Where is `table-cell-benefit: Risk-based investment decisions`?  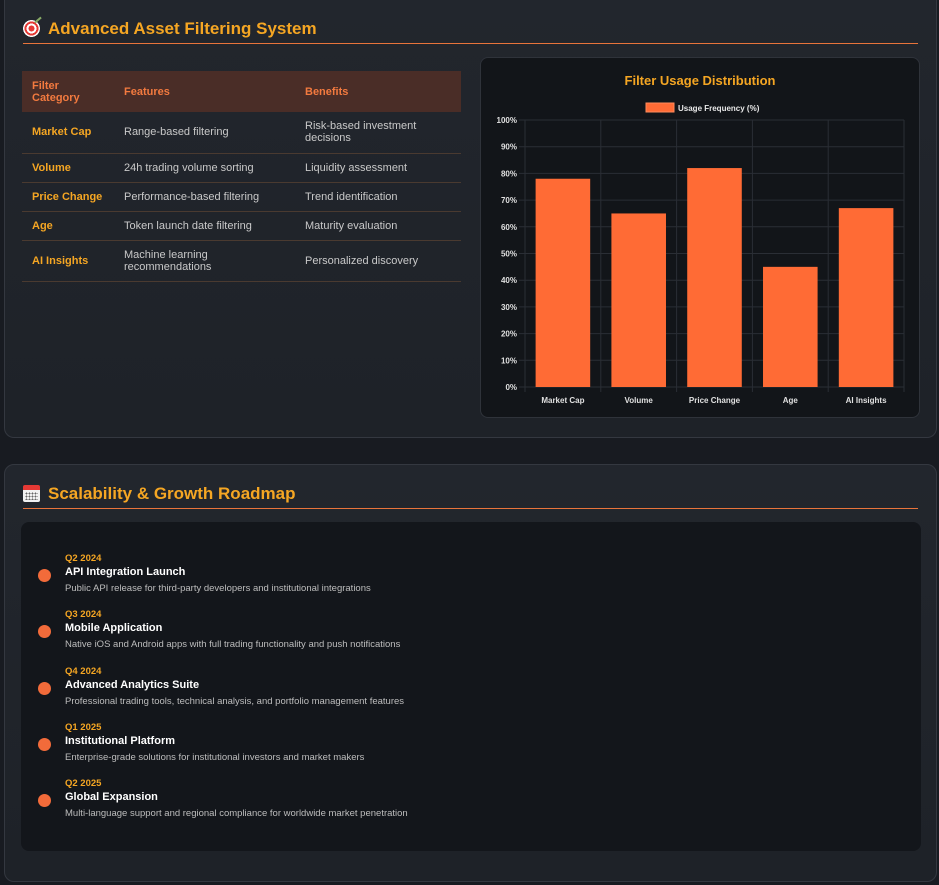
table-cell-benefit: Risk-based investment decisions is located at coordinates (378, 133).